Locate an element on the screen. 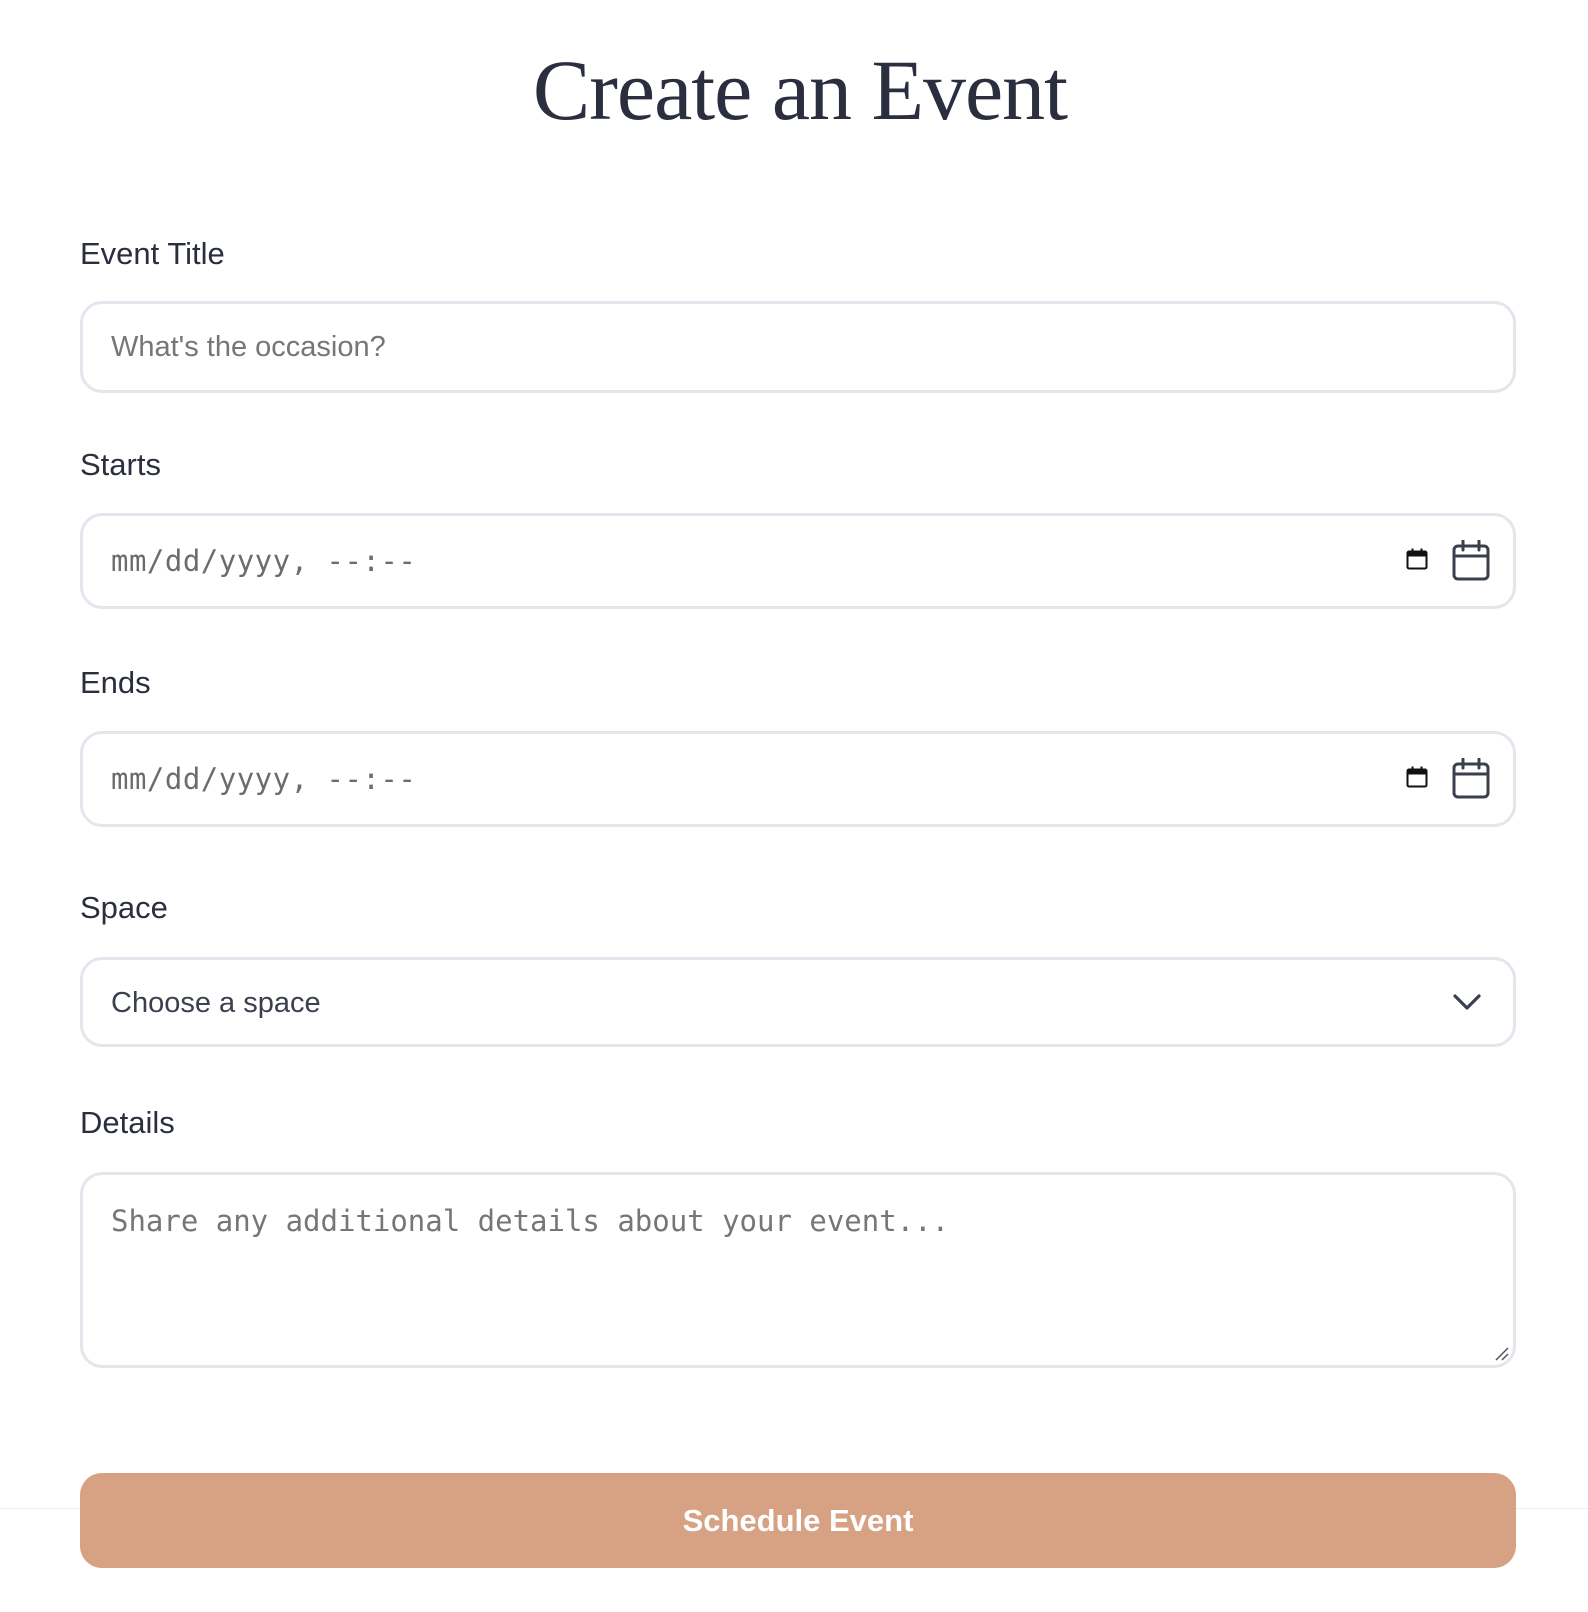 The image size is (1588, 1612). schedule-event-button: Schedule Event is located at coordinates (798, 1520).